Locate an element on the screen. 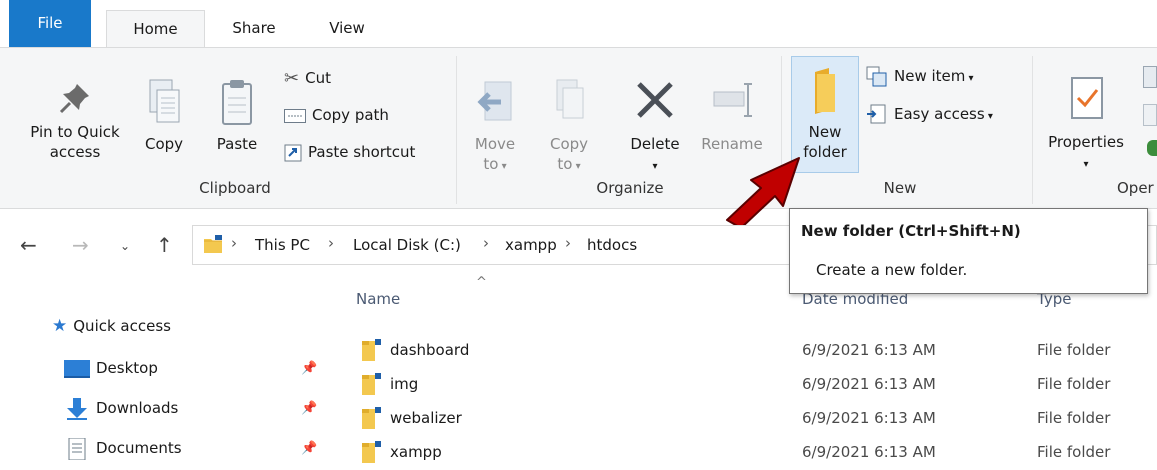 This screenshot has height=470, width=1157. copy-to-icon is located at coordinates (570, 99).